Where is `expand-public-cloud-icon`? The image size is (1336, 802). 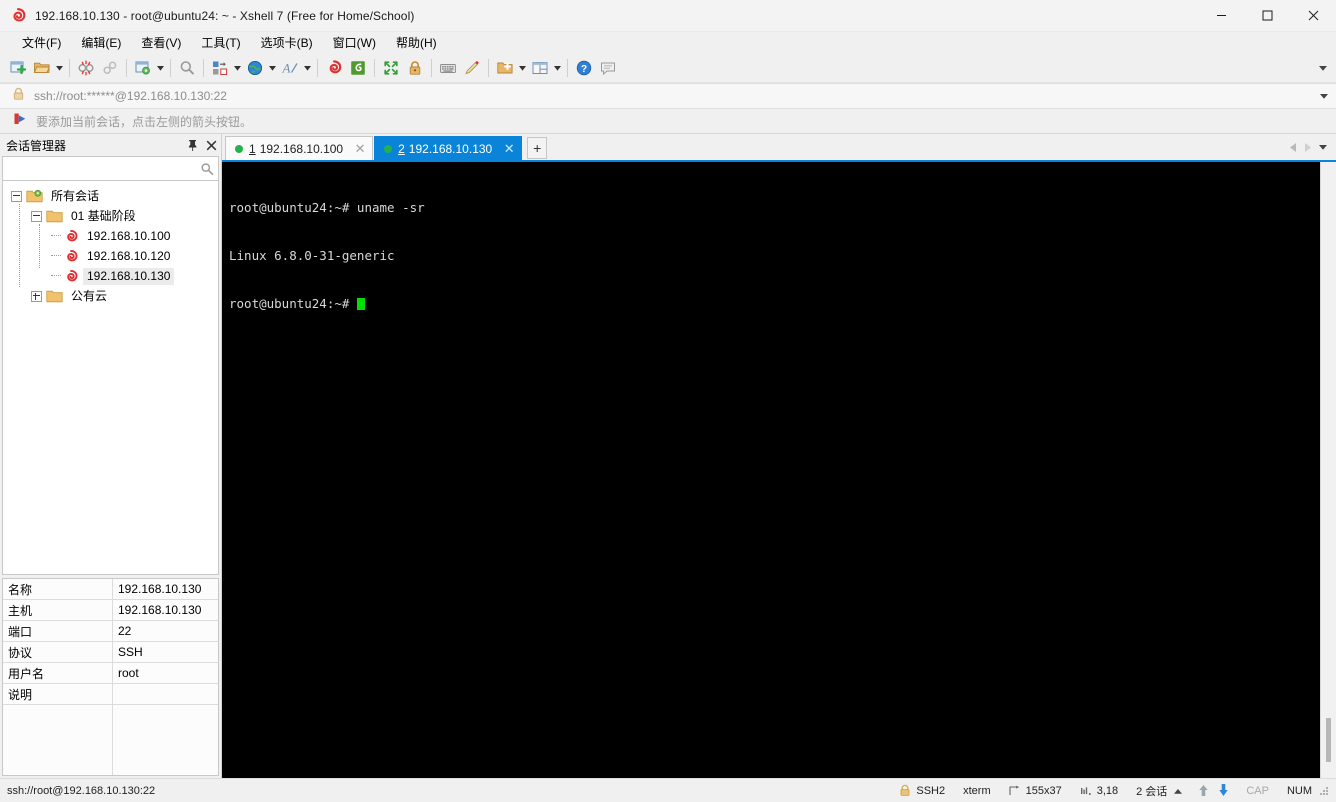
expand-public-cloud-icon is located at coordinates (36, 296).